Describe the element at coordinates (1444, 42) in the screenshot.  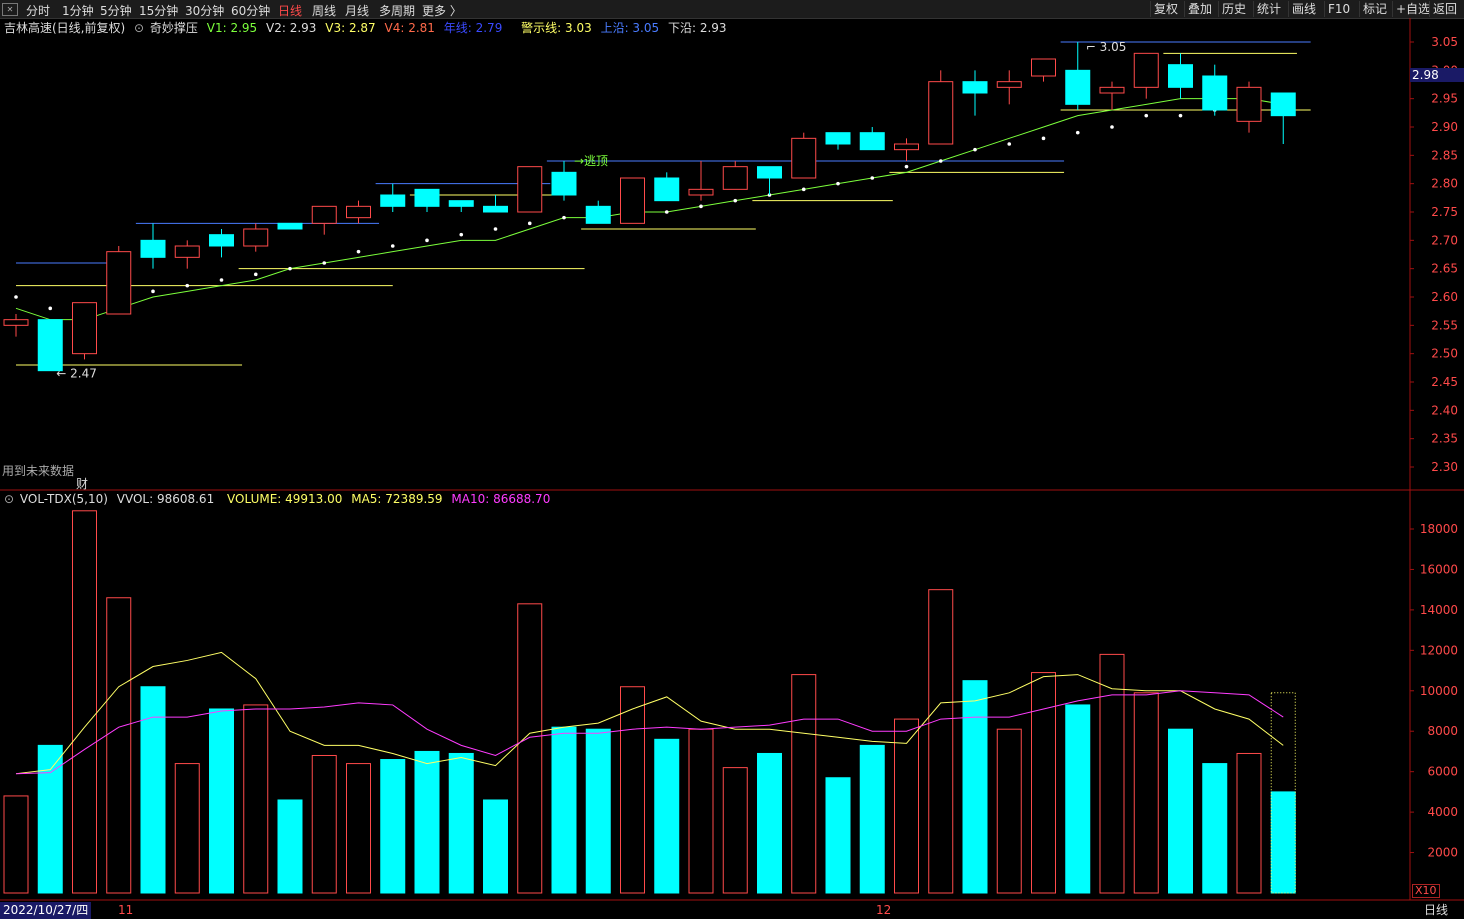
I see `price-tick-label: 3.05` at that location.